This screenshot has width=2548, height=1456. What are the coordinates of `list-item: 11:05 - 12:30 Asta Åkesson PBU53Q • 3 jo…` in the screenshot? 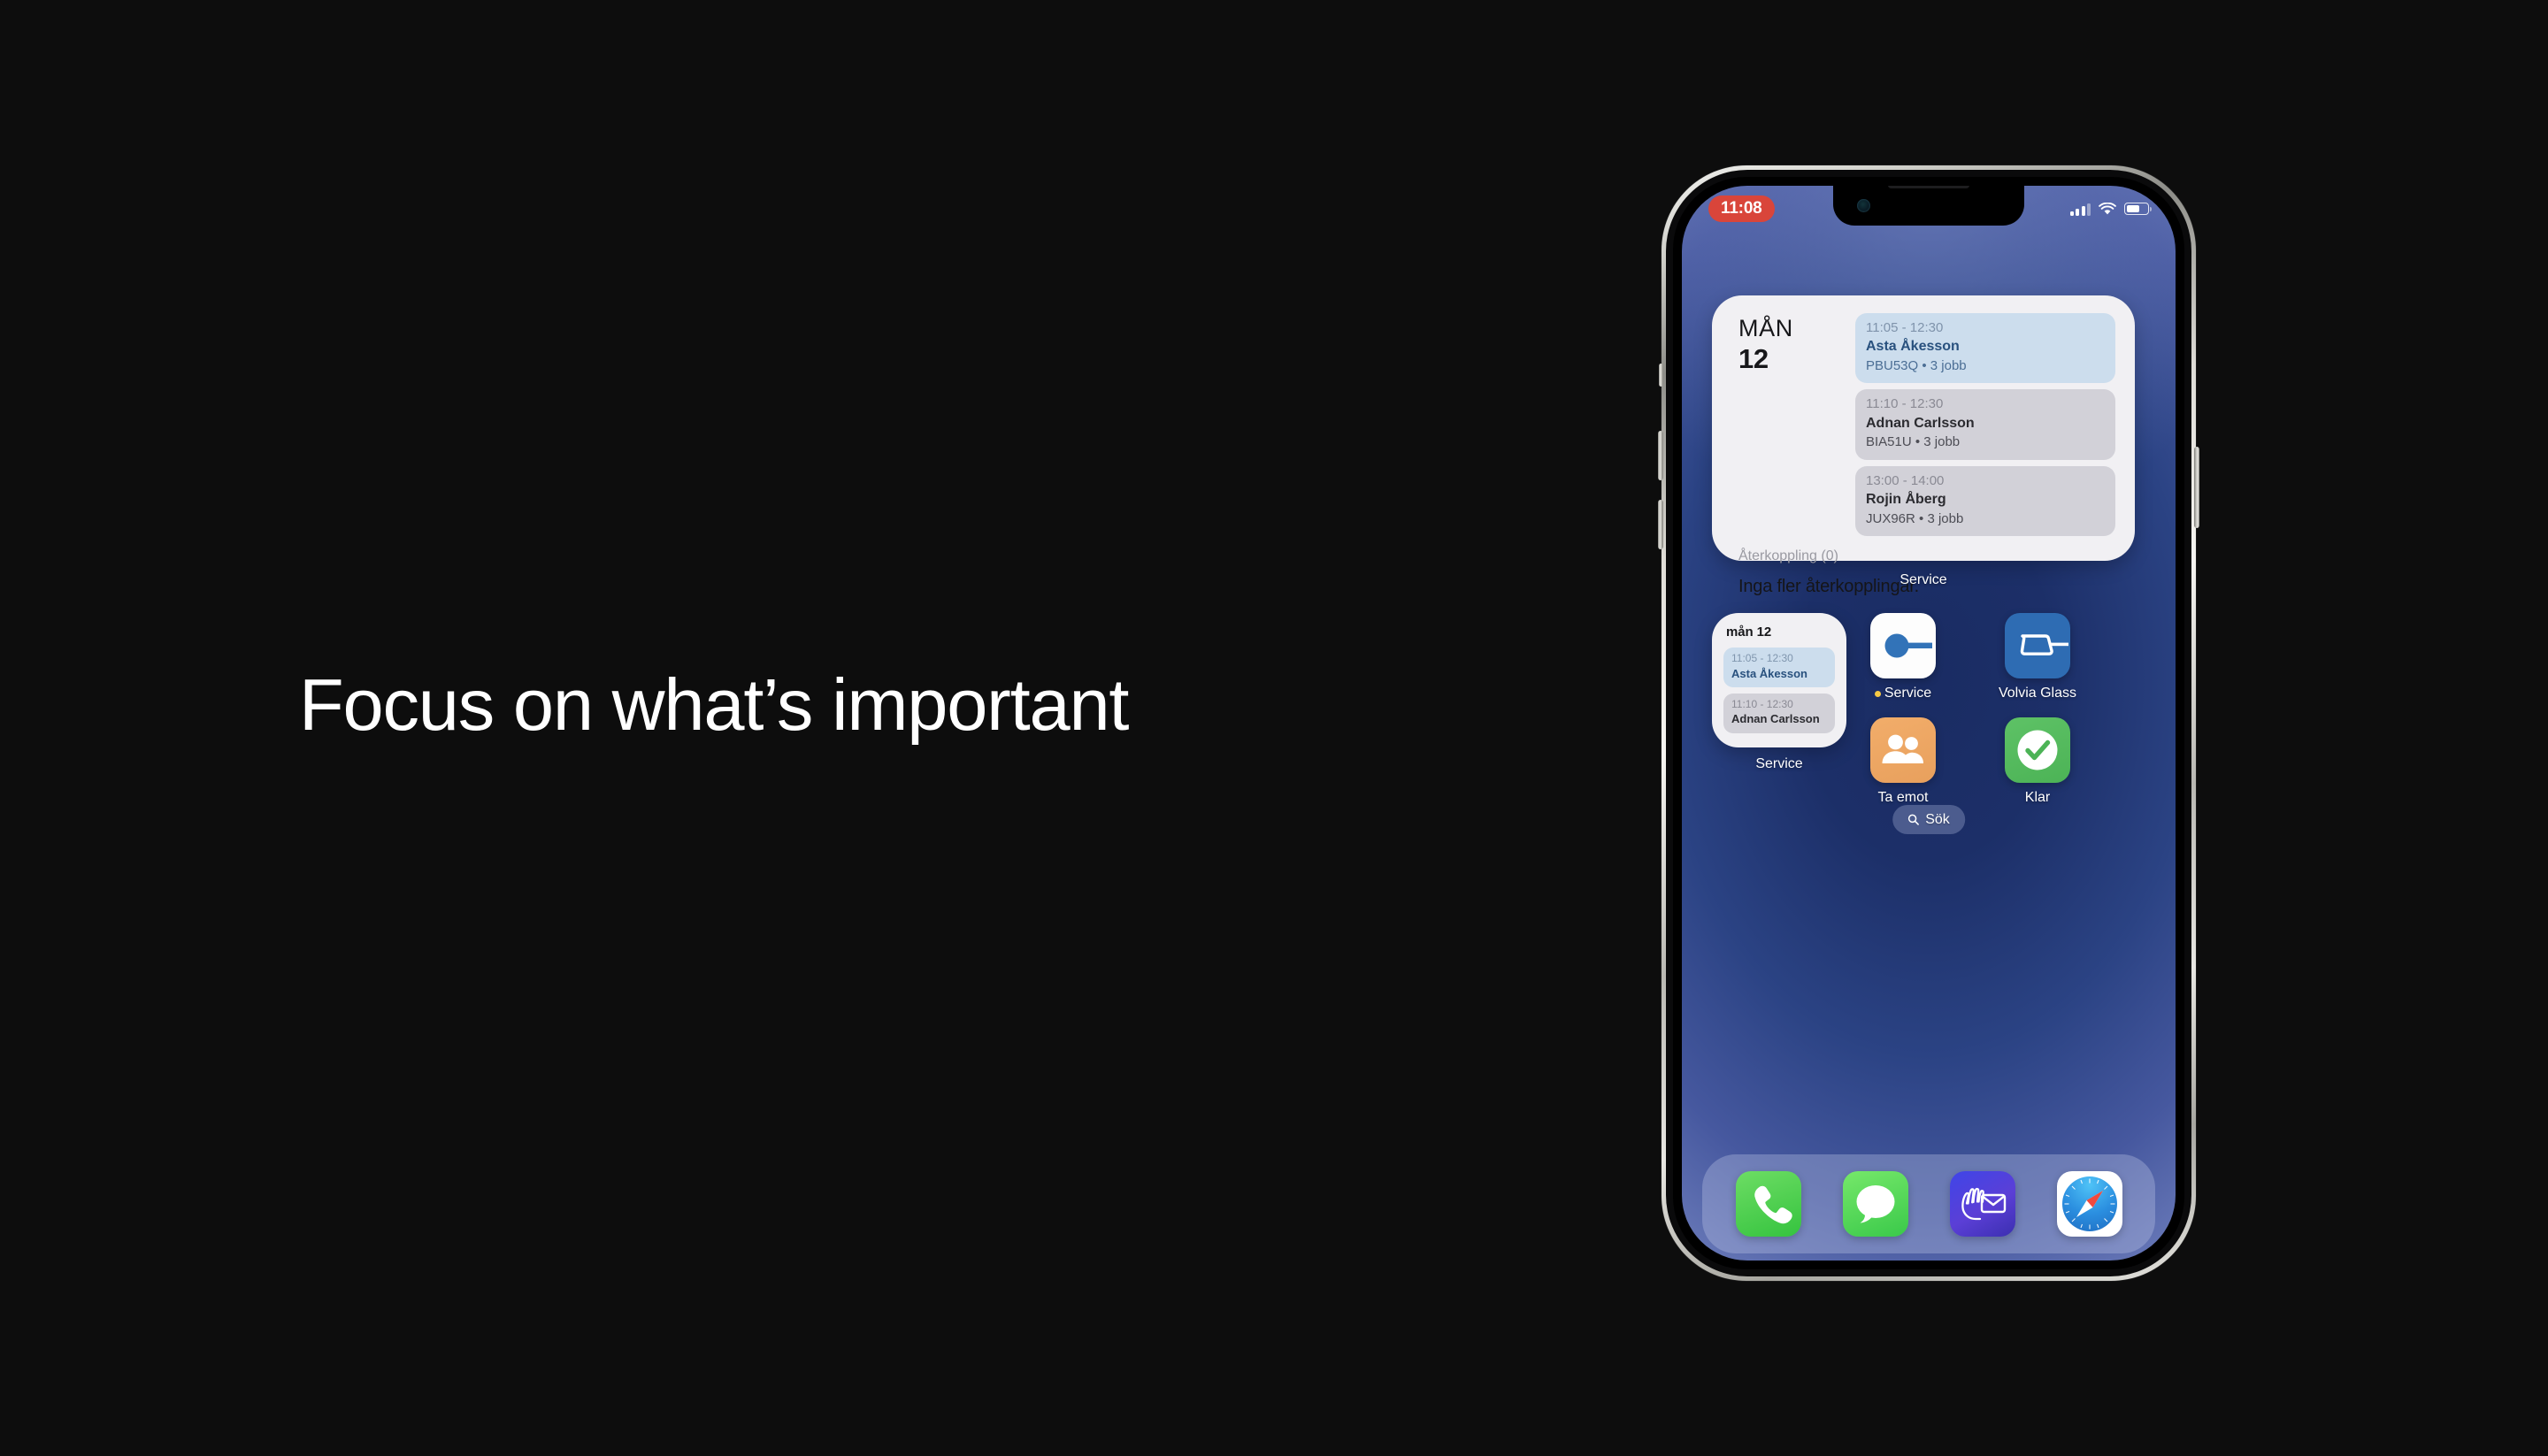 It's located at (1985, 348).